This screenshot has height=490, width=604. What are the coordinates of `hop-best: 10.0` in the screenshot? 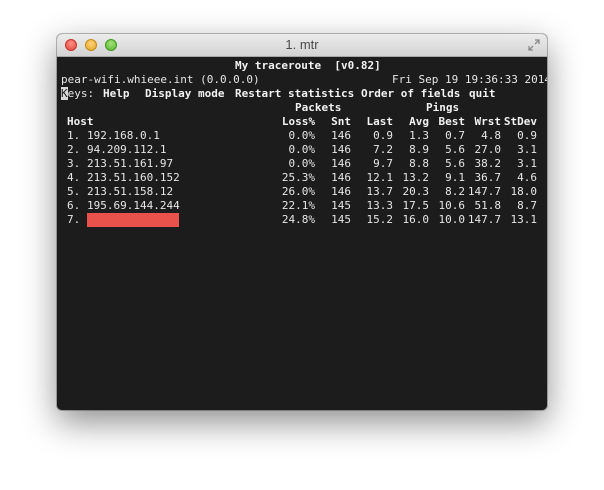 It's located at (452, 219).